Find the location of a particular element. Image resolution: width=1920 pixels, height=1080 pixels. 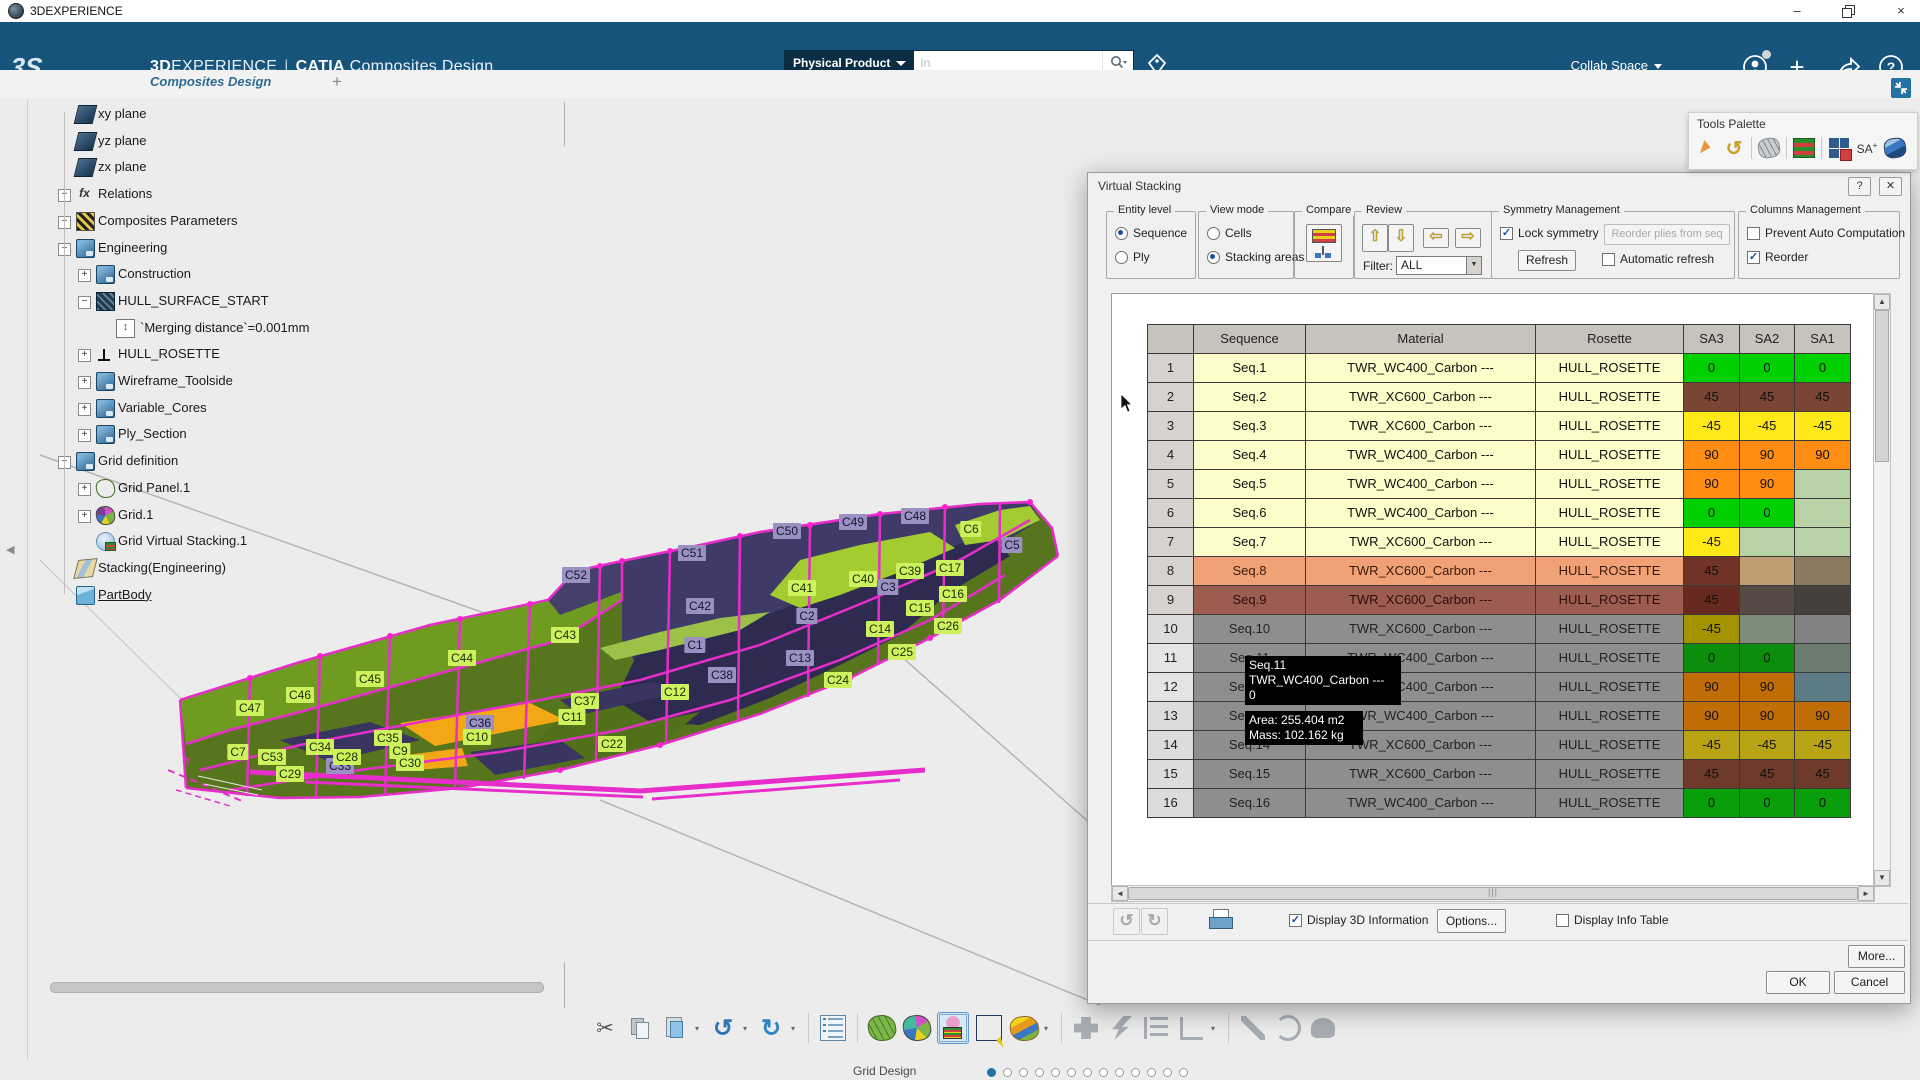

cell-label-c34: C34 is located at coordinates (320, 747).